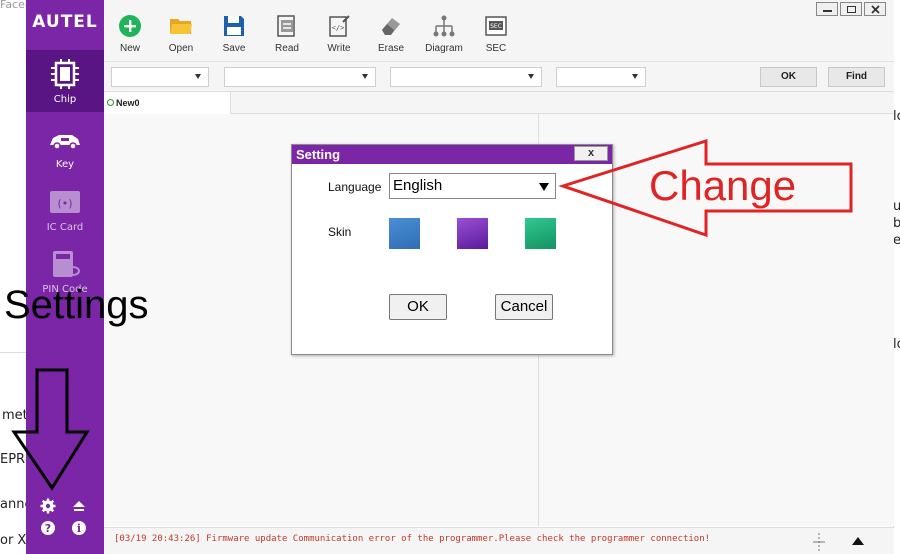  What do you see at coordinates (524, 307) in the screenshot?
I see `dialog-cancel-button: Cancel` at bounding box center [524, 307].